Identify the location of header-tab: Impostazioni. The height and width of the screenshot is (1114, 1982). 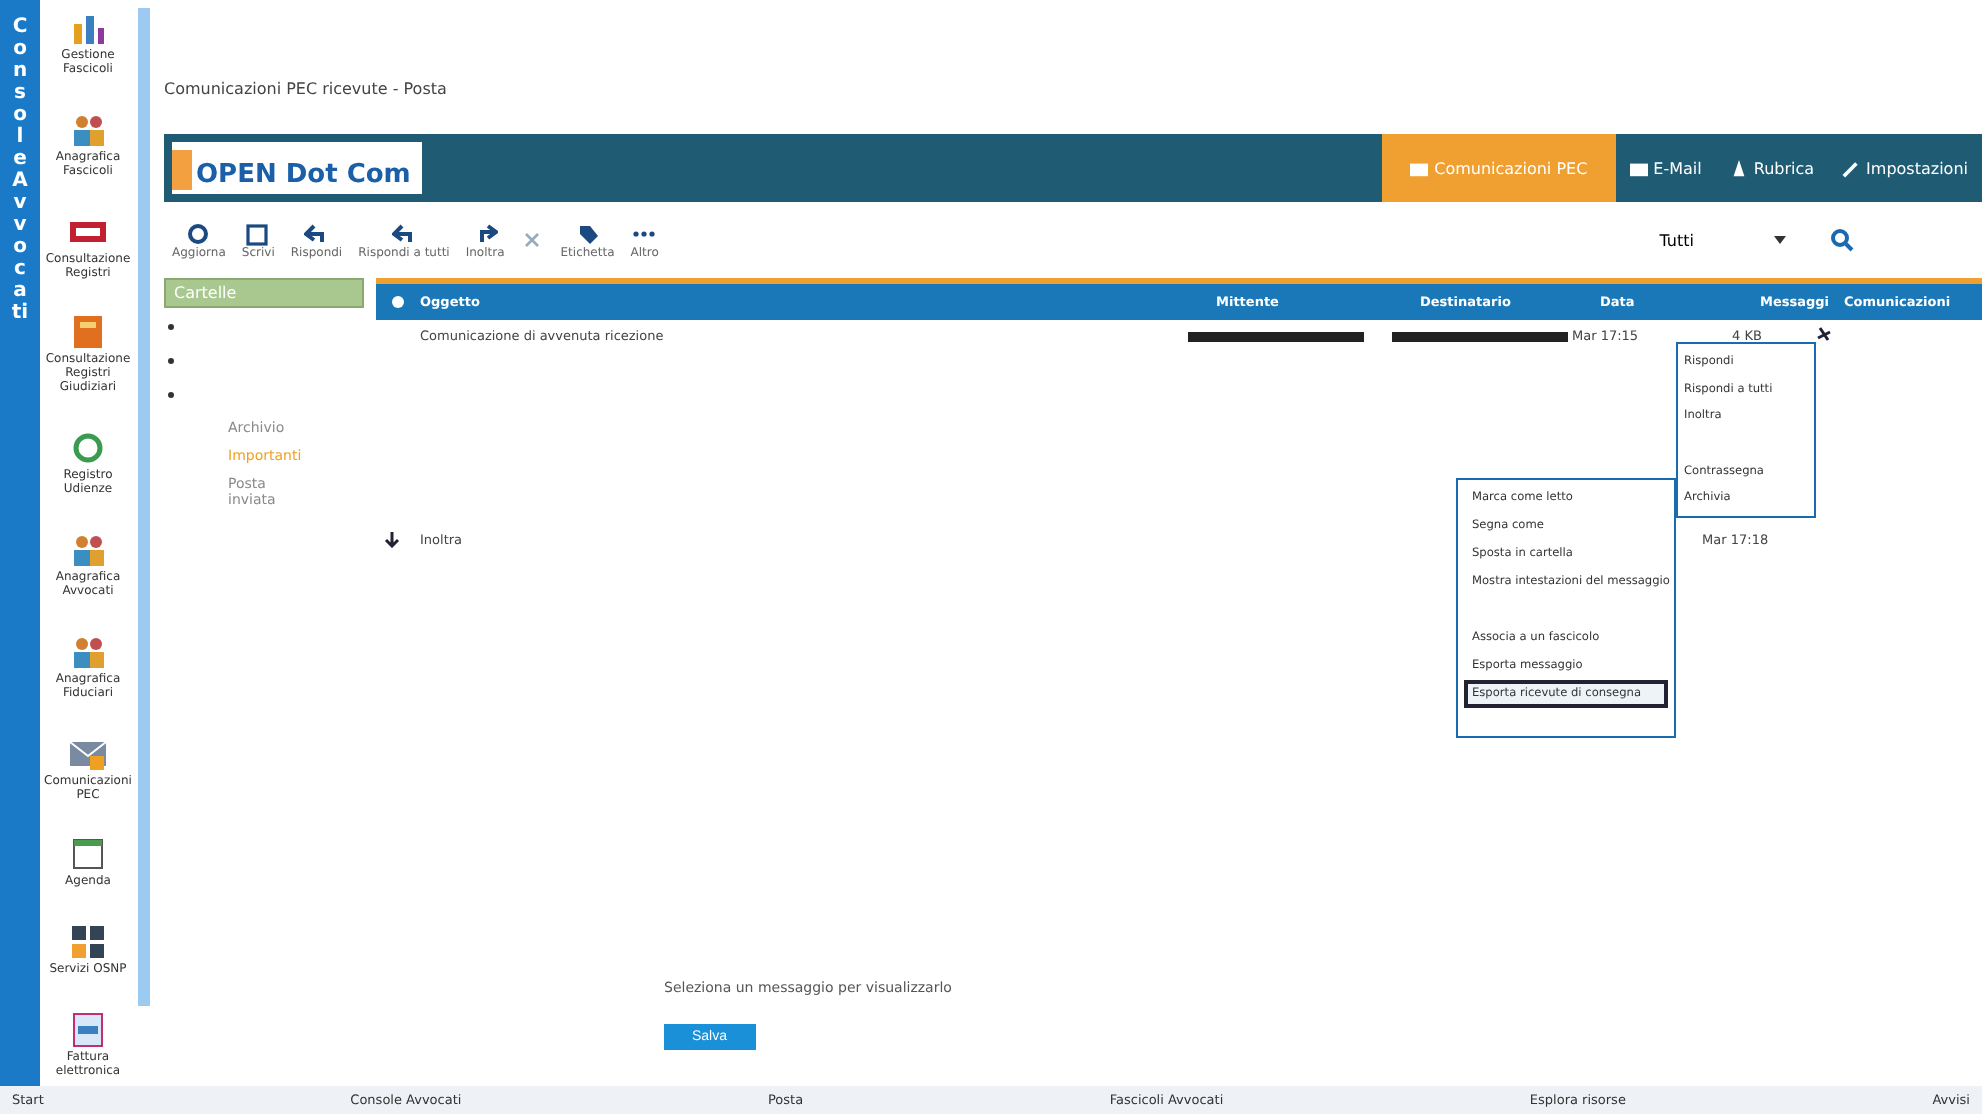
(1905, 168).